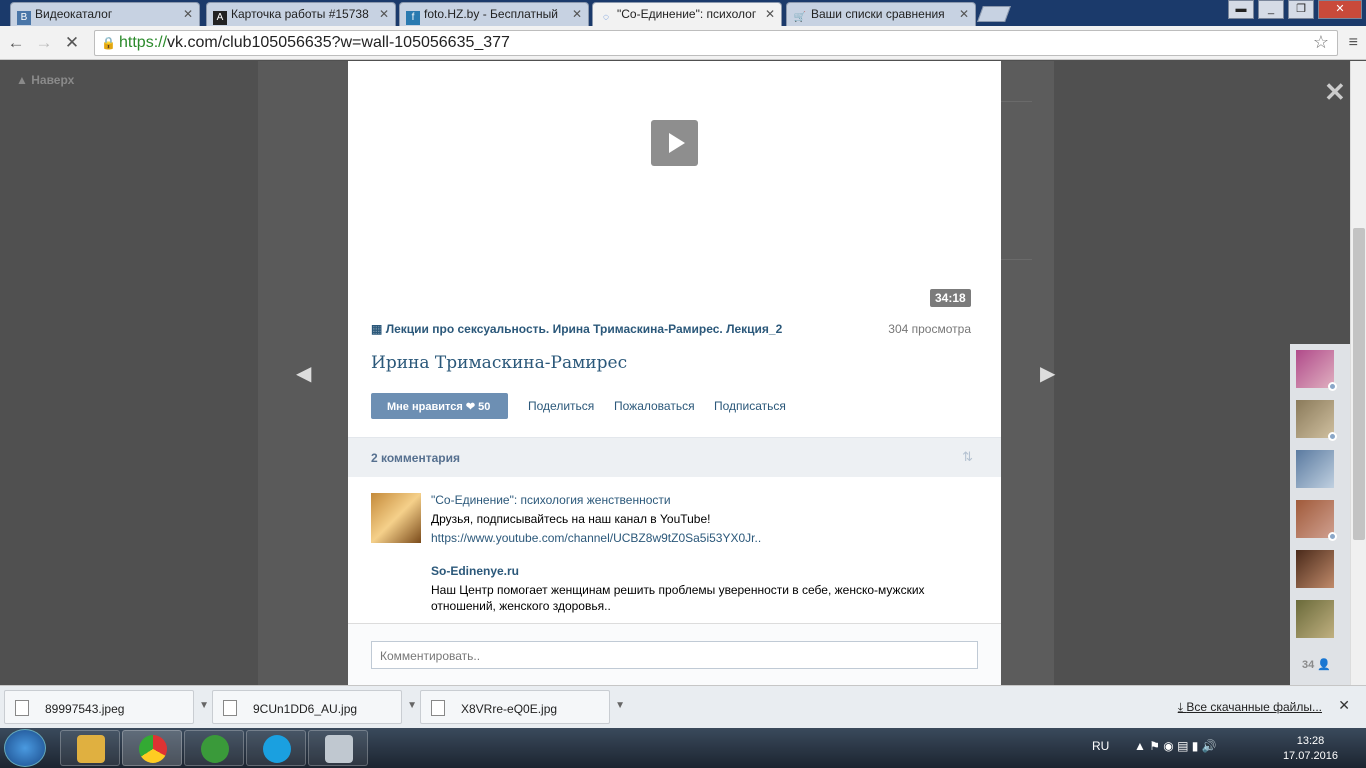 This screenshot has height=768, width=1366. What do you see at coordinates (683, 748) in the screenshot?
I see `windows-taskbar: RU ▲ ⚑ ◉ ▤ ▮ 🔊 13:28 17.07.2016` at bounding box center [683, 748].